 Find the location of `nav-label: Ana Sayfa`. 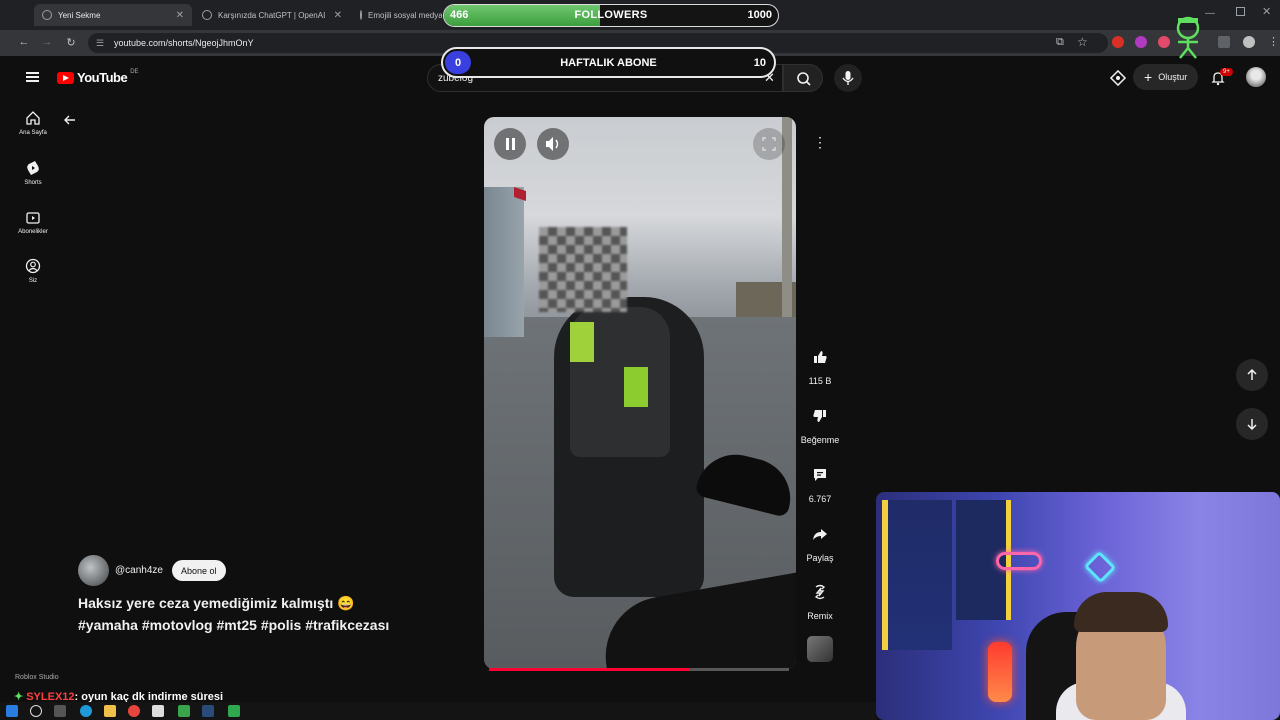

nav-label: Ana Sayfa is located at coordinates (33, 133).